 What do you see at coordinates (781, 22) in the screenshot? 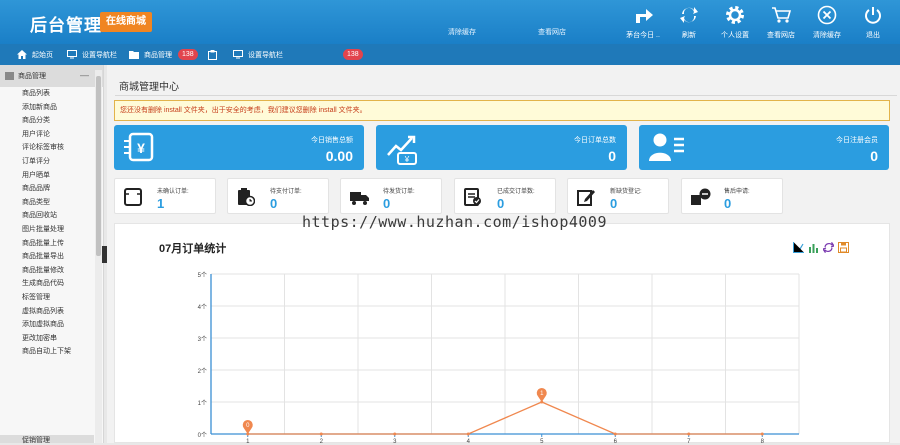
I see `header-cart-button: 查看网店` at bounding box center [781, 22].